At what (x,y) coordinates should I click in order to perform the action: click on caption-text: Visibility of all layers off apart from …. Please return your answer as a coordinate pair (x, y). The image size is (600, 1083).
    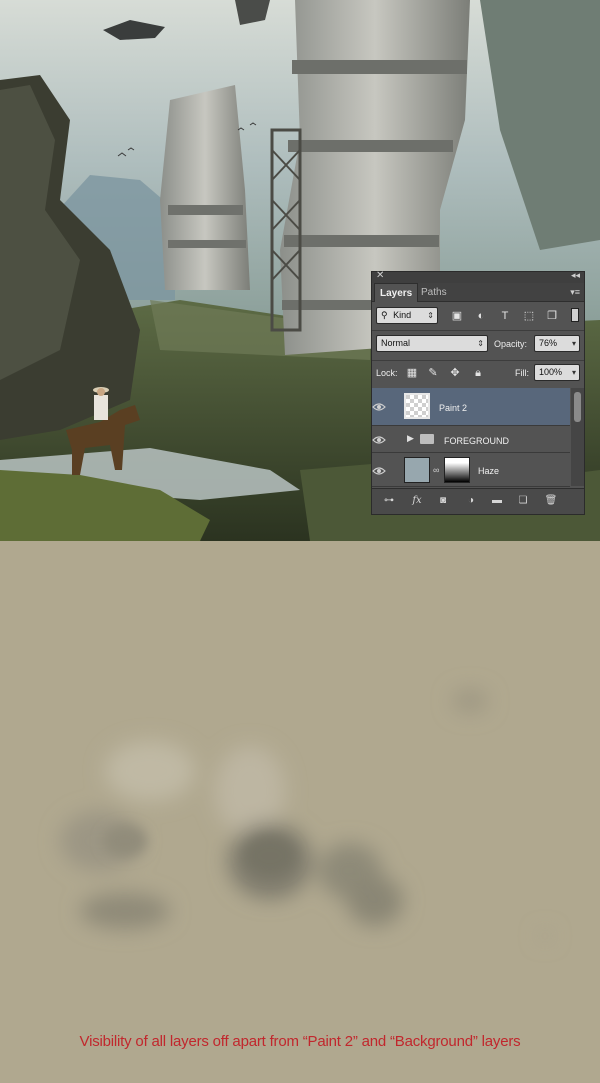
    Looking at the image, I should click on (300, 1041).